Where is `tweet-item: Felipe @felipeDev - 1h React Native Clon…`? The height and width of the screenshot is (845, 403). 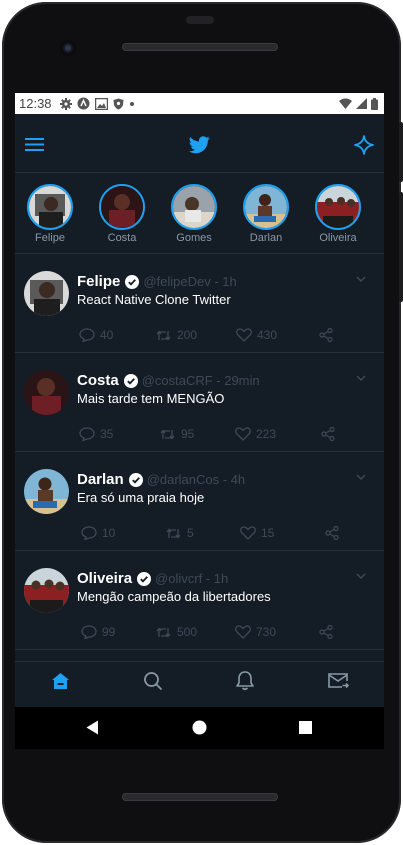 tweet-item: Felipe @felipeDev - 1h React Native Clon… is located at coordinates (199, 303).